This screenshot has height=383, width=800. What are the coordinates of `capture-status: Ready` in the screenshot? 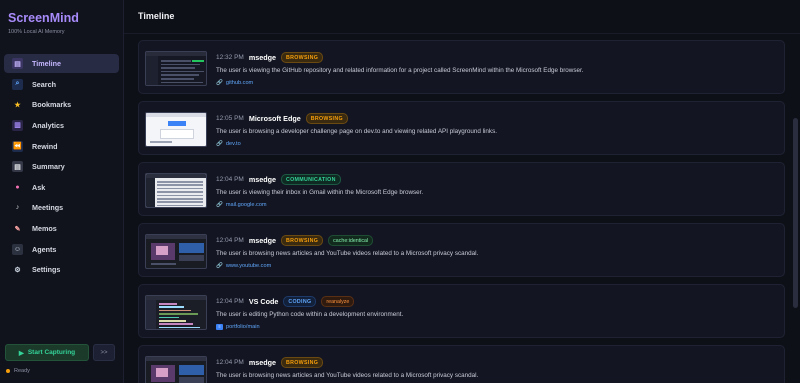 It's located at (18, 371).